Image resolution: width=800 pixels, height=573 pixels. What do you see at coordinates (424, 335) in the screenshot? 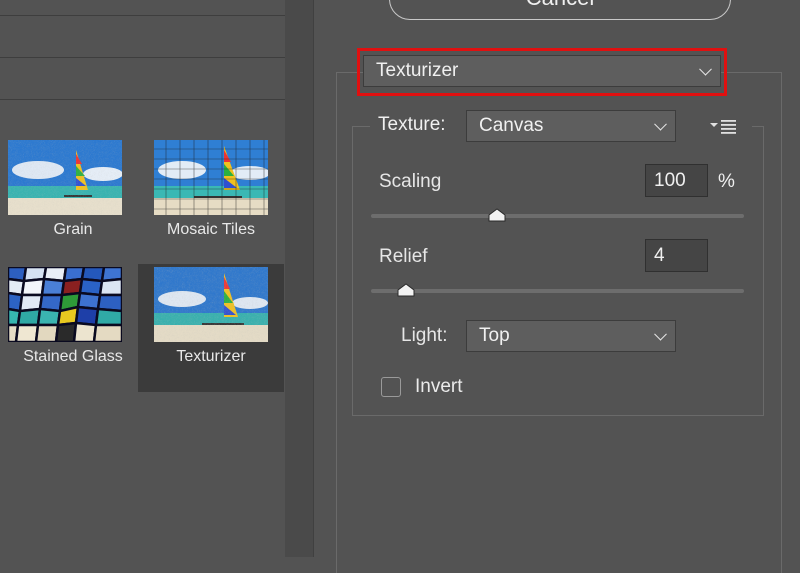
I see `light-label: Light:` at bounding box center [424, 335].